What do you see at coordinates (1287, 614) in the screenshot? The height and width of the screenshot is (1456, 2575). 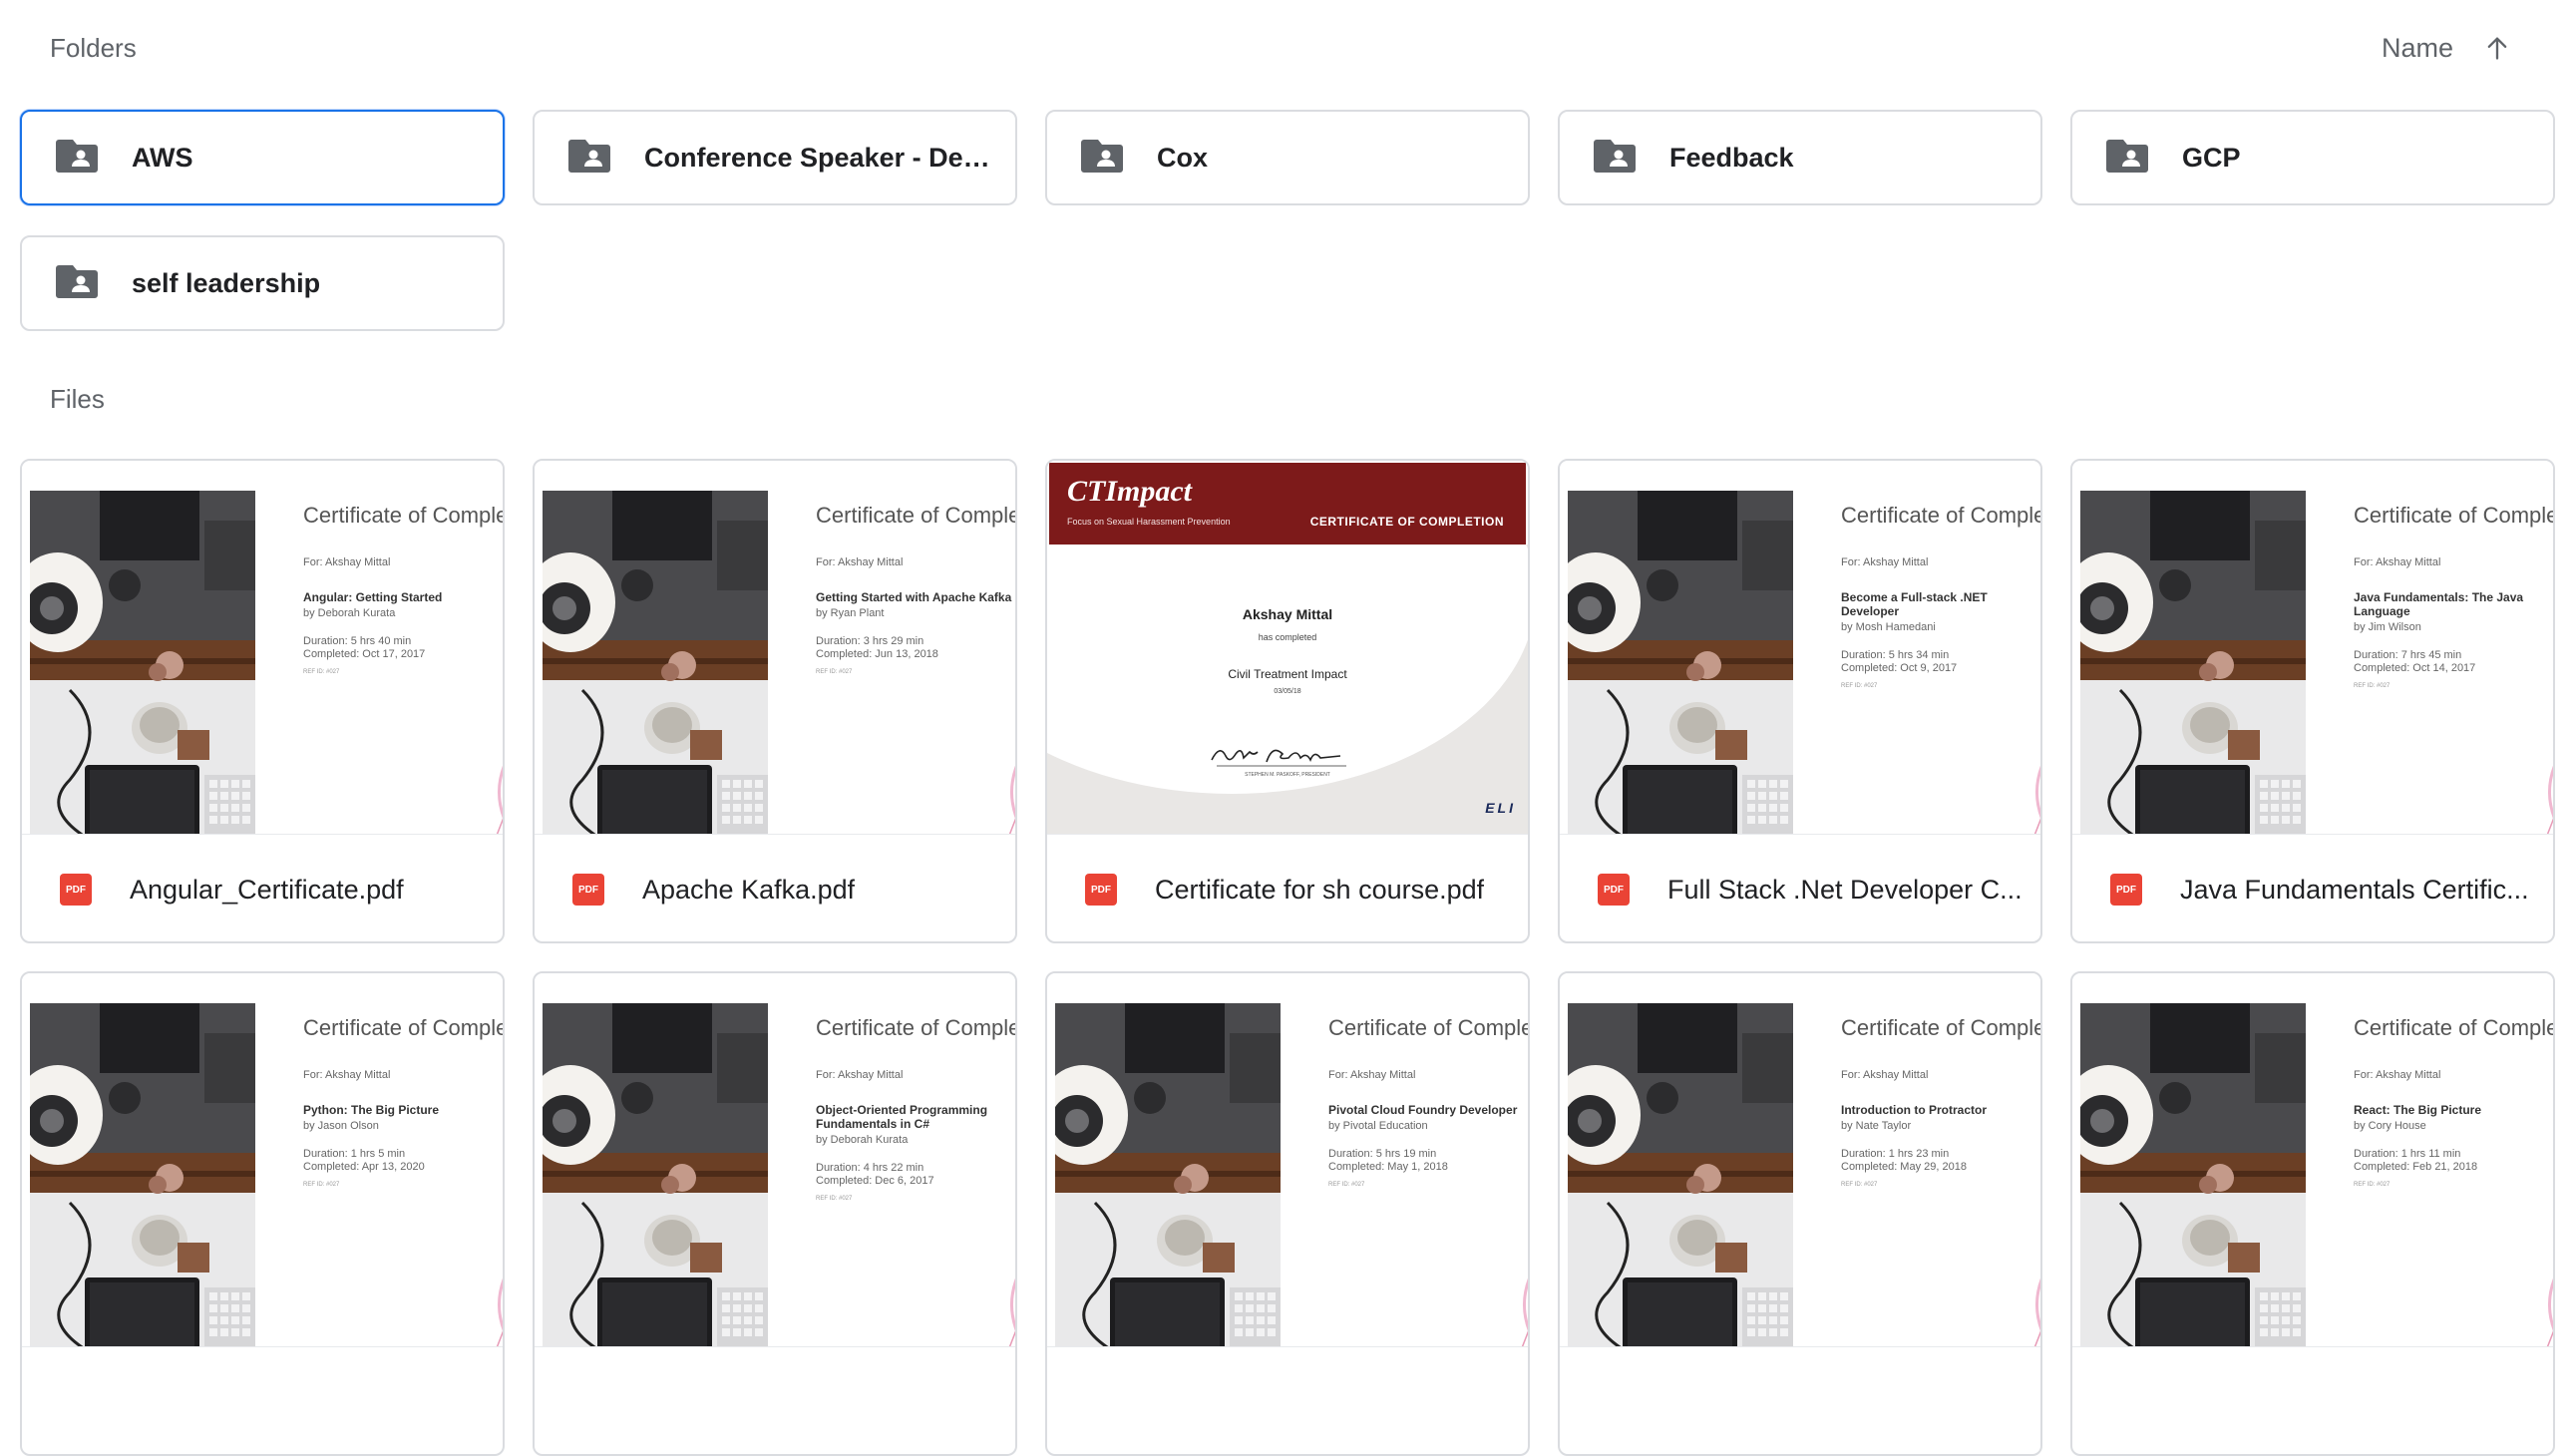 I see `ct-recipient: Akshay Mittal` at bounding box center [1287, 614].